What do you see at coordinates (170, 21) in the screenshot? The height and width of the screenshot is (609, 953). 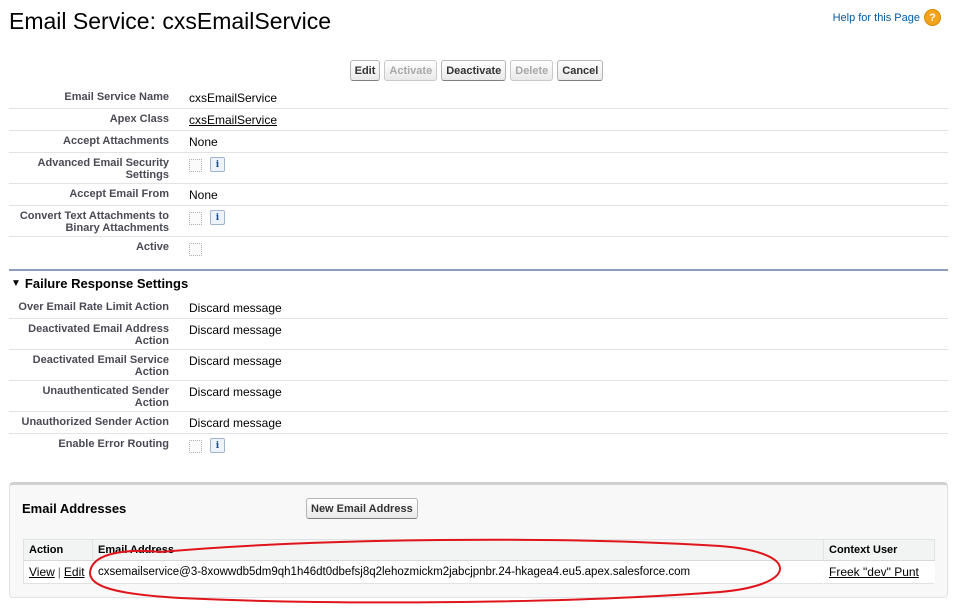 I see `page-title: Email Service: cxsEmailService` at bounding box center [170, 21].